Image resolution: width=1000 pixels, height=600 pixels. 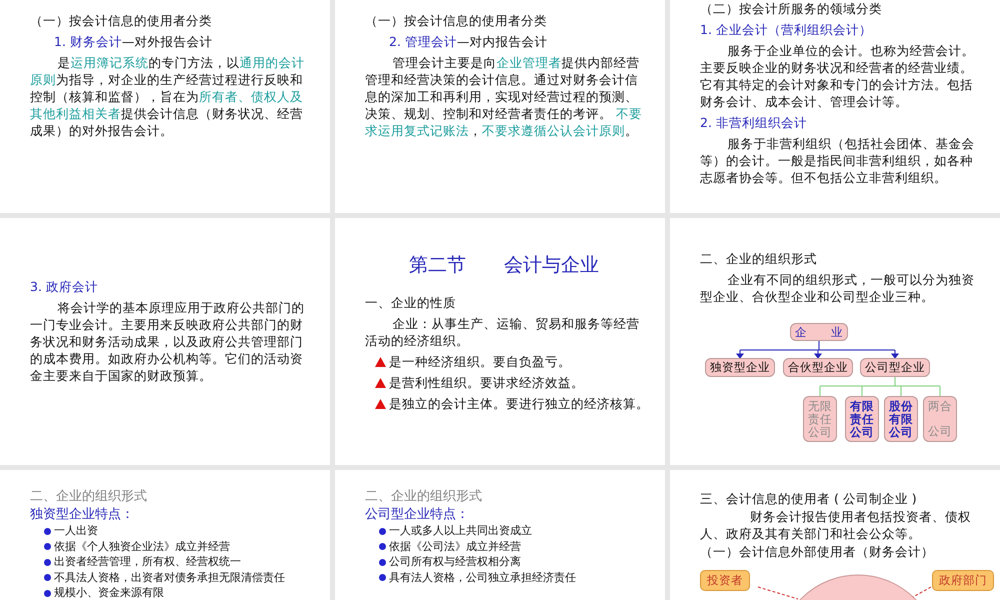 What do you see at coordinates (836, 525) in the screenshot?
I see `slide-paragraph: 财务会计报告使用者包括投资者、债权人、政府及其有关部门和社会公众等。` at bounding box center [836, 525].